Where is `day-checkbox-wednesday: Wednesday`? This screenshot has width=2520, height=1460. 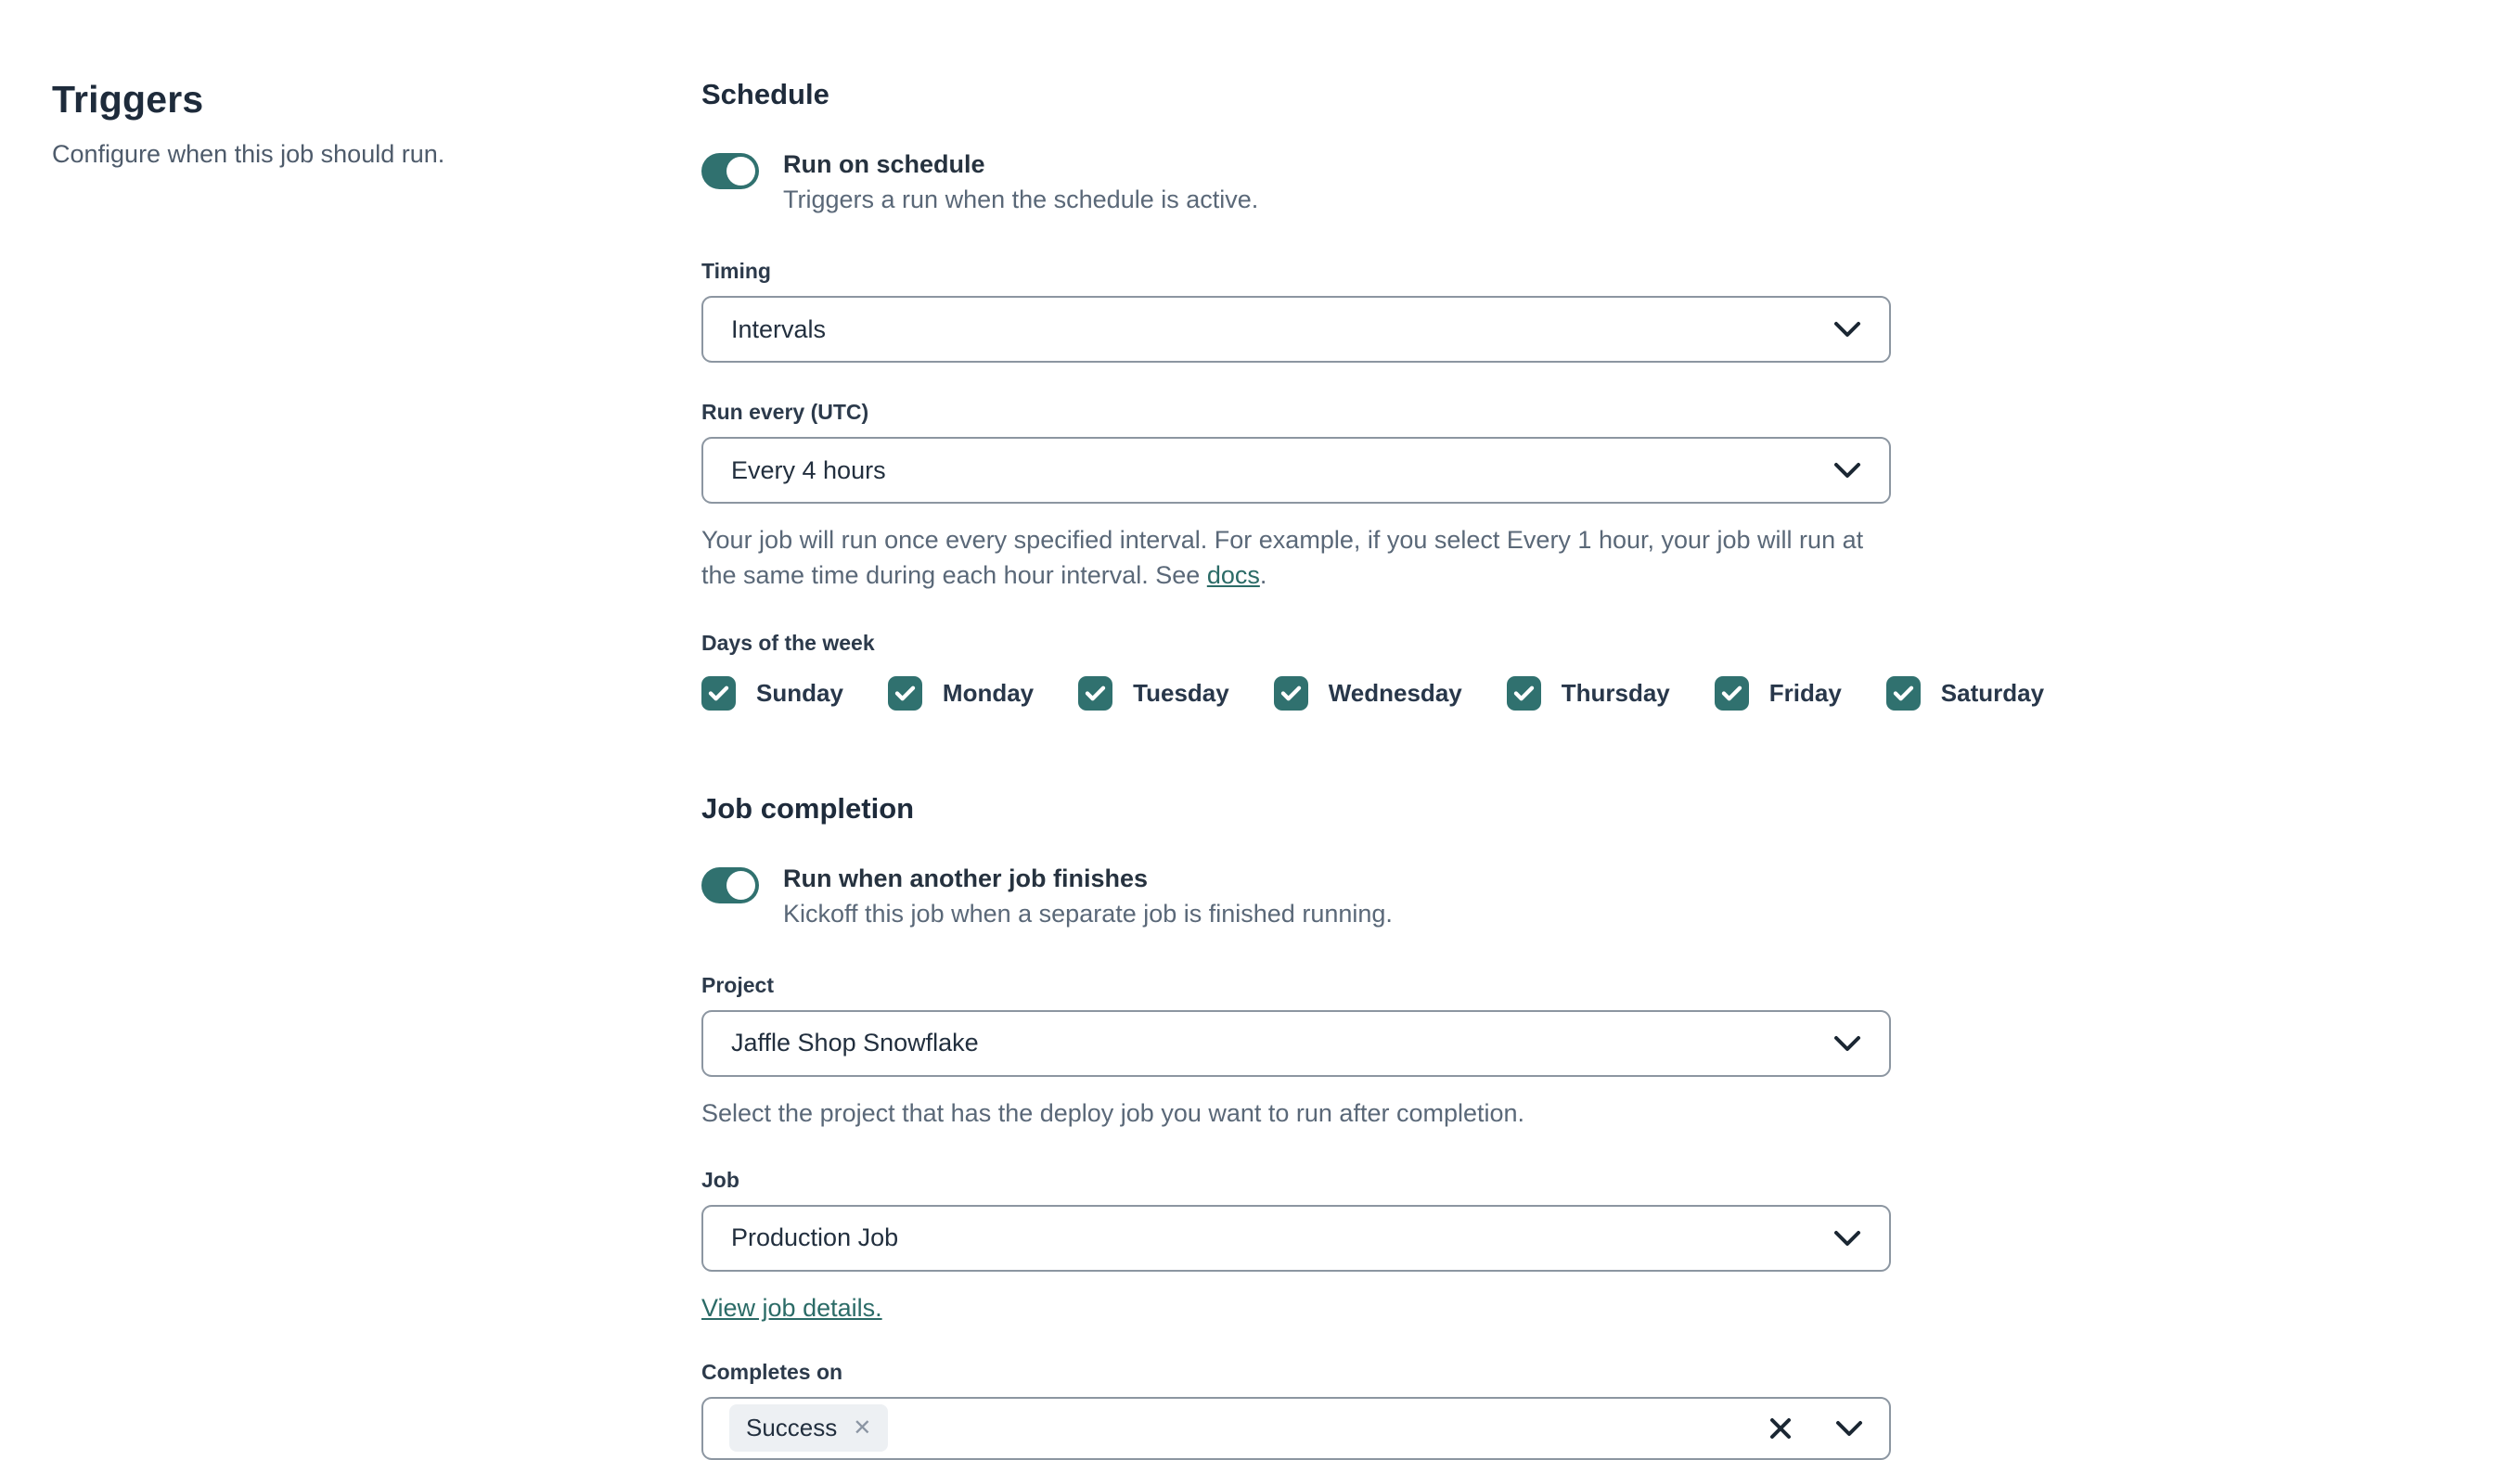
day-checkbox-wednesday: Wednesday is located at coordinates (1367, 693).